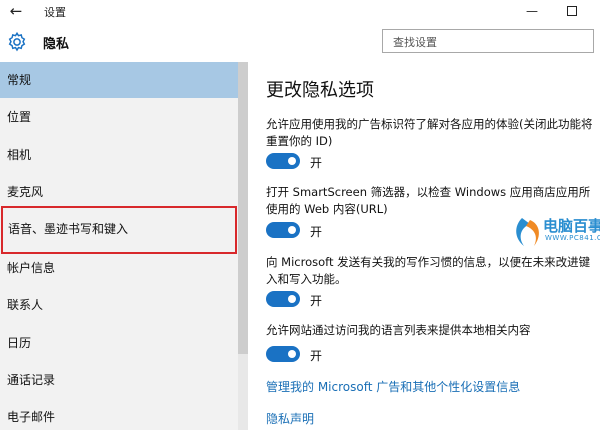 The height and width of the screenshot is (435, 600). I want to click on page-title: 隐私, so click(56, 44).